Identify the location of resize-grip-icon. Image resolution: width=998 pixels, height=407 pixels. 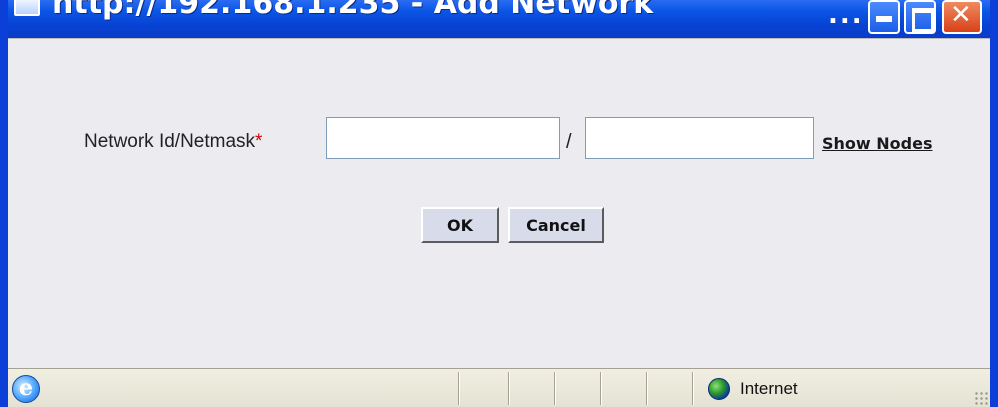
(981, 398).